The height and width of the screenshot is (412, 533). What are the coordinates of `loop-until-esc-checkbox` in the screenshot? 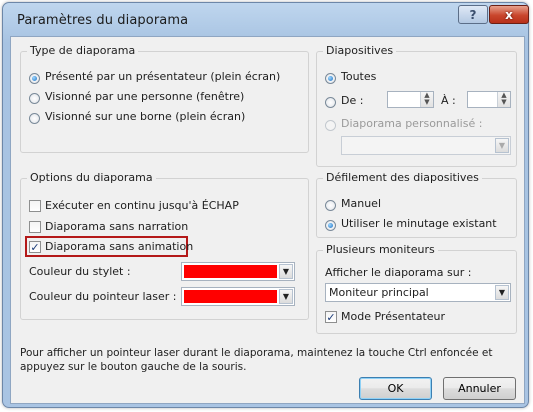 It's located at (35, 206).